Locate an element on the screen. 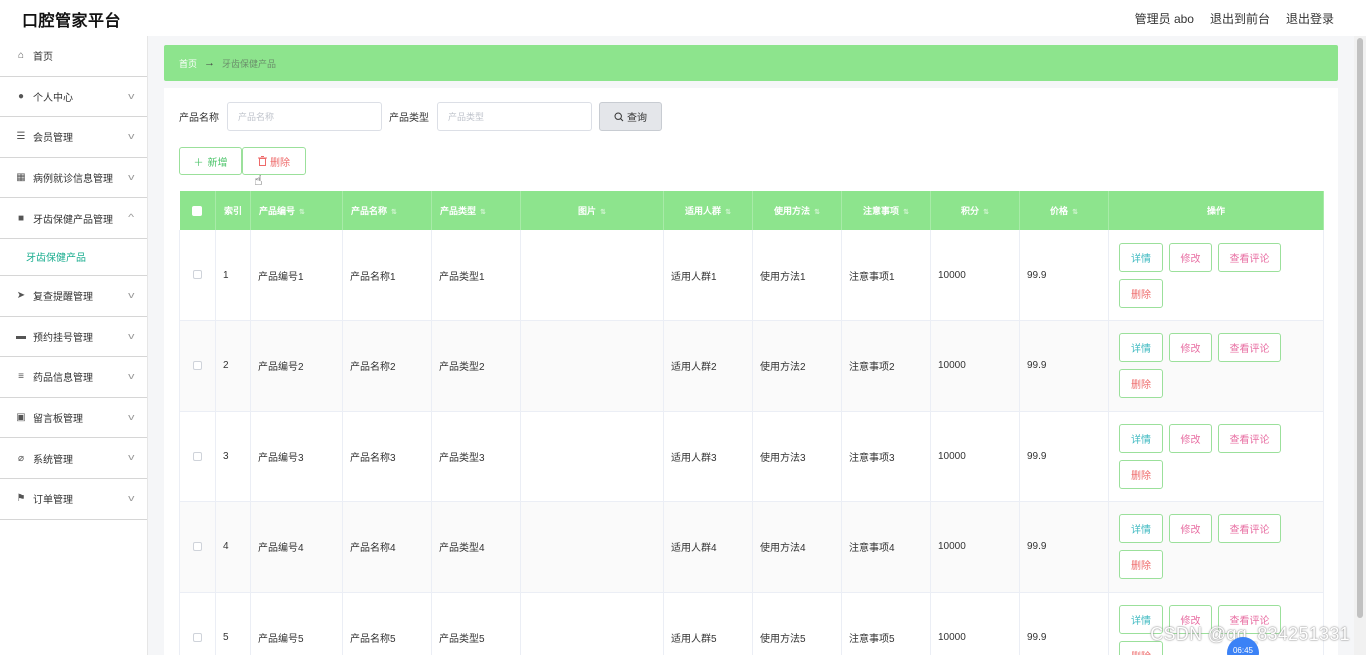 This screenshot has height=655, width=1366. add-button: ＋ 新增 is located at coordinates (210, 161).